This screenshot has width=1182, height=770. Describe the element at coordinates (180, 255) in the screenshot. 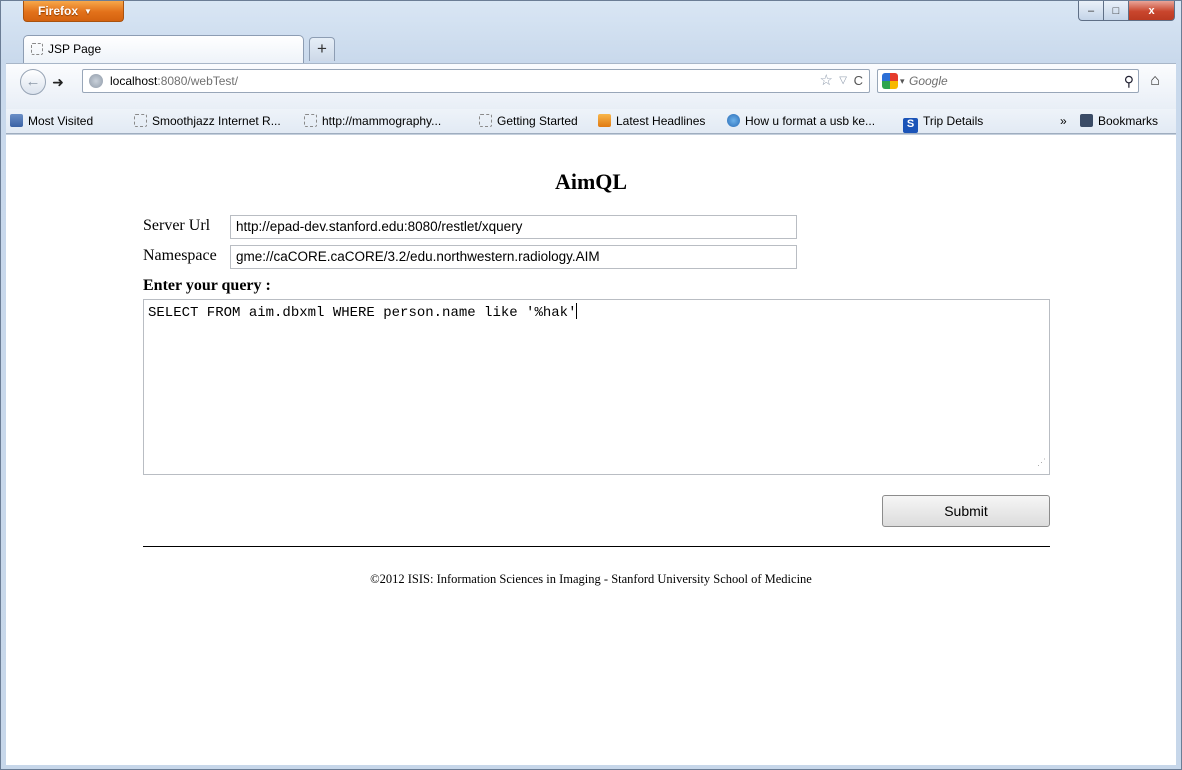

I see `namespace-label: Namespace` at that location.